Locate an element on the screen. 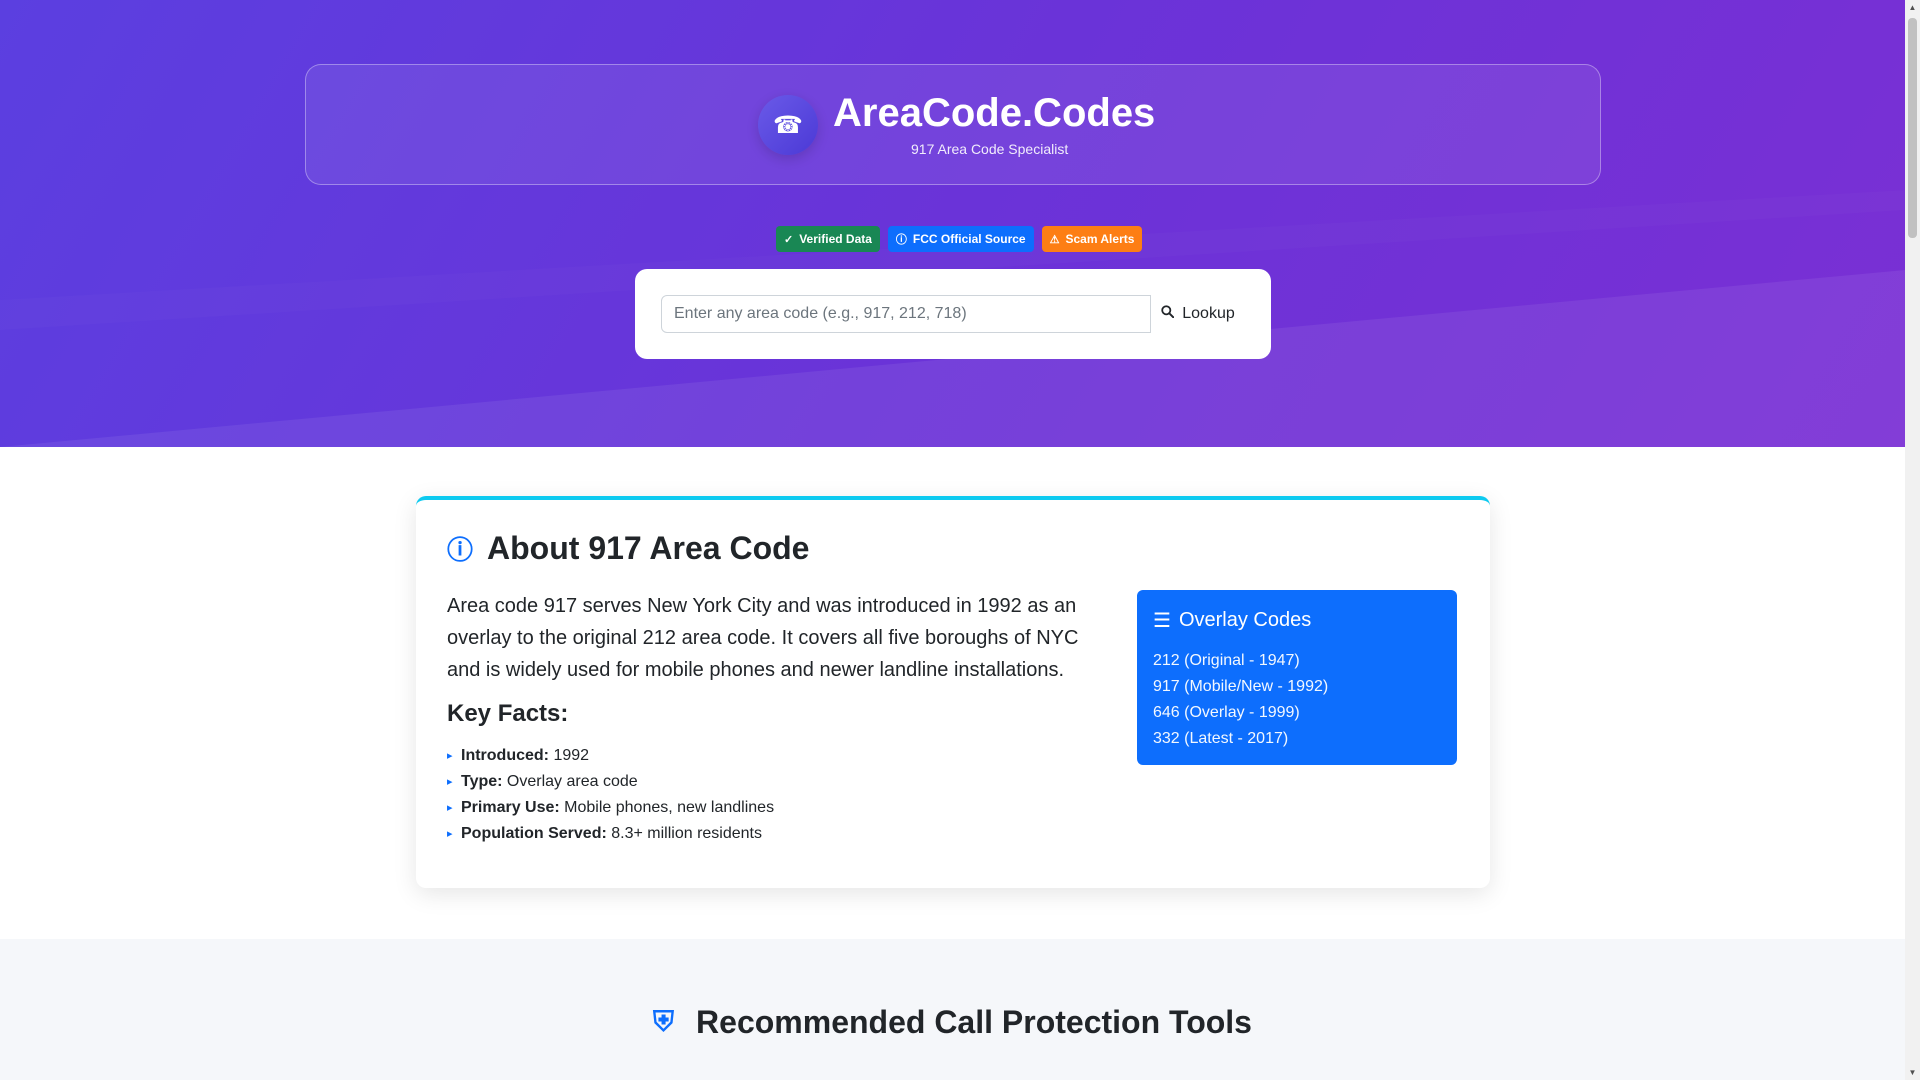  badge-label: Verified Data is located at coordinates (835, 239).